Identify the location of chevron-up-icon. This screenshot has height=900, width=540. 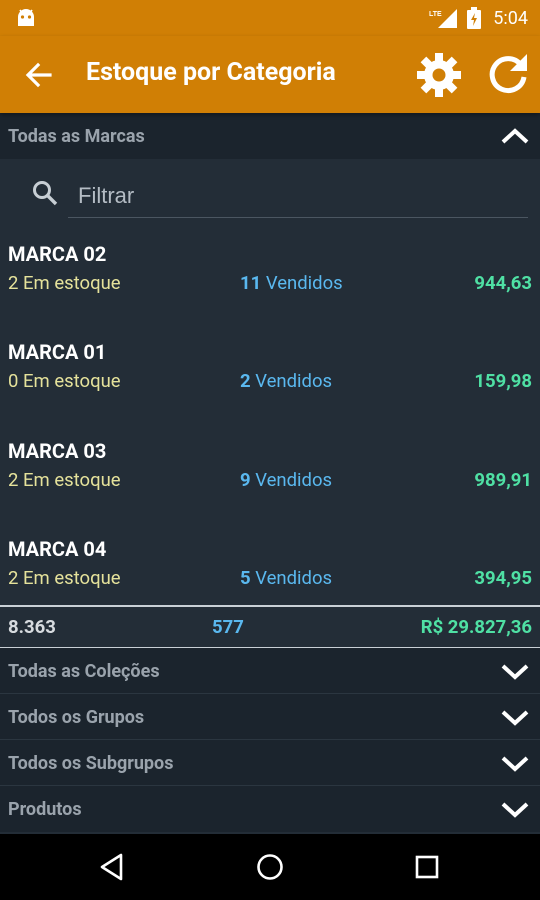
(515, 136).